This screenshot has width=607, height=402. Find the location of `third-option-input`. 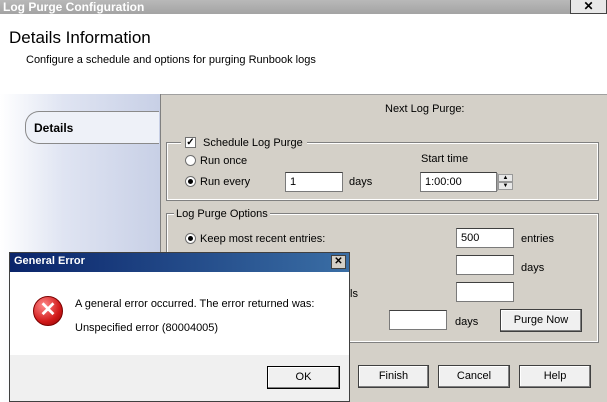

third-option-input is located at coordinates (485, 292).